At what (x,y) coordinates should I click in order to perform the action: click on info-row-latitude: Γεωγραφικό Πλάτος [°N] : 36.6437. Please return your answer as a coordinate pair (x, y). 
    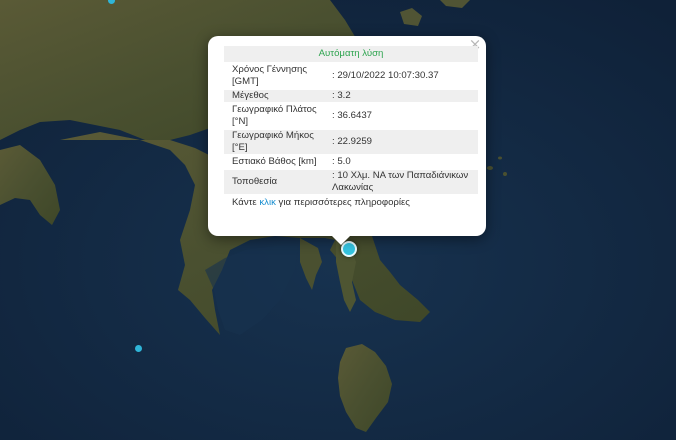
    Looking at the image, I should click on (351, 116).